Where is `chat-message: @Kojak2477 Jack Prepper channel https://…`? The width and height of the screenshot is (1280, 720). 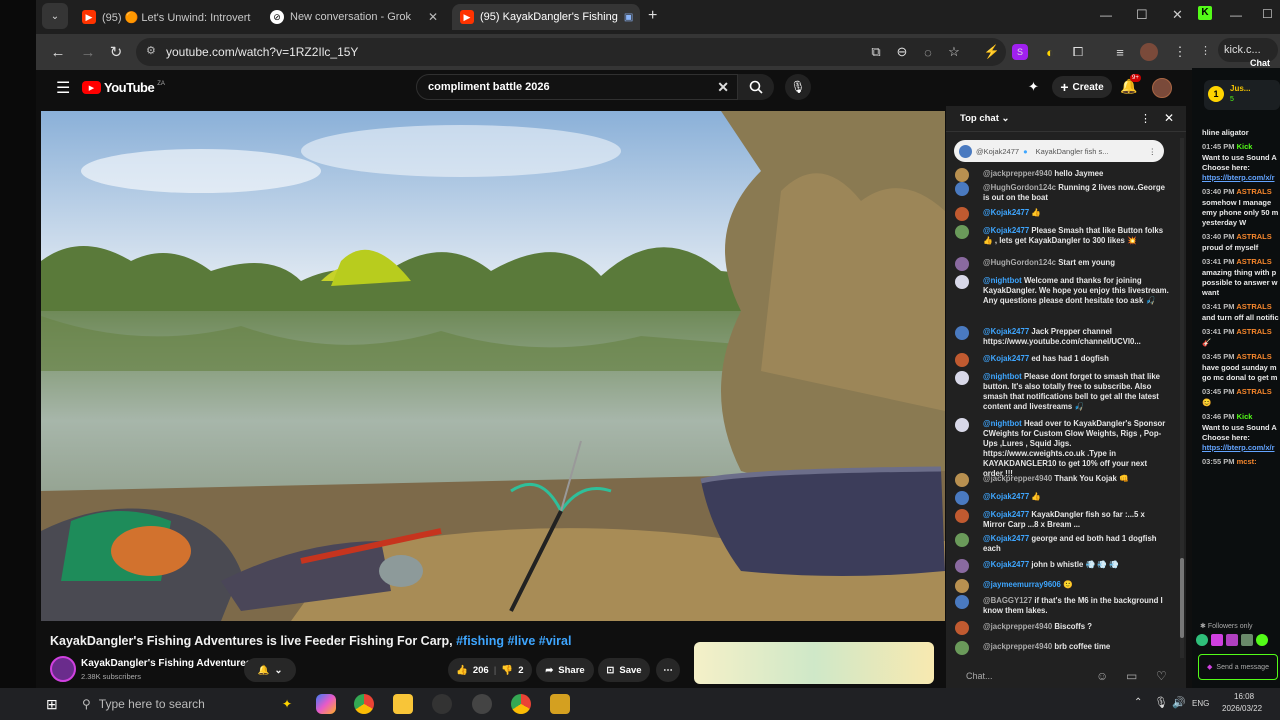 chat-message: @Kojak2477 Jack Prepper channel https://… is located at coordinates (1062, 336).